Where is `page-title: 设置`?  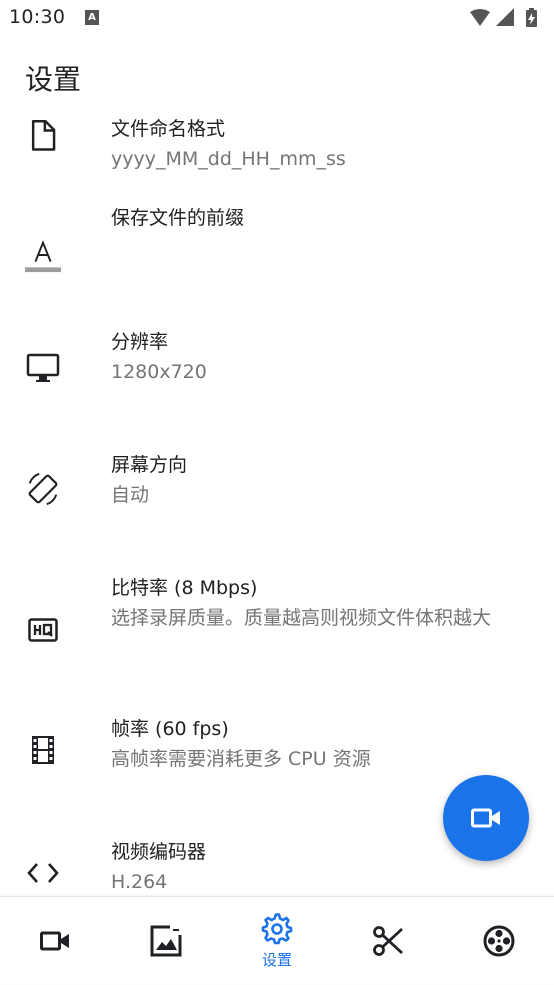
page-title: 设置 is located at coordinates (53, 79).